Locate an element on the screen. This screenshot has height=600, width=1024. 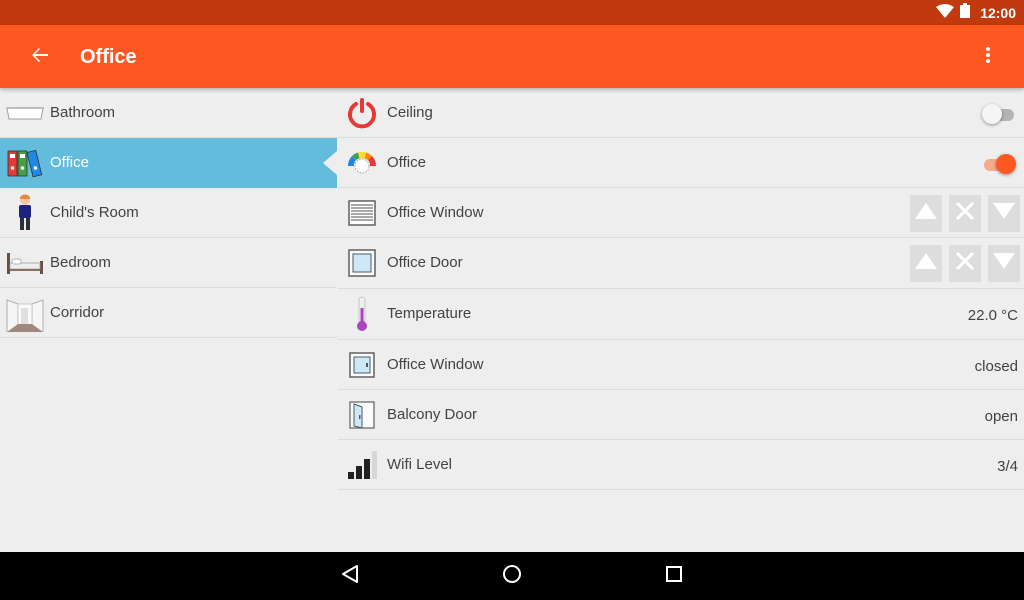
child-icon is located at coordinates (25, 213).